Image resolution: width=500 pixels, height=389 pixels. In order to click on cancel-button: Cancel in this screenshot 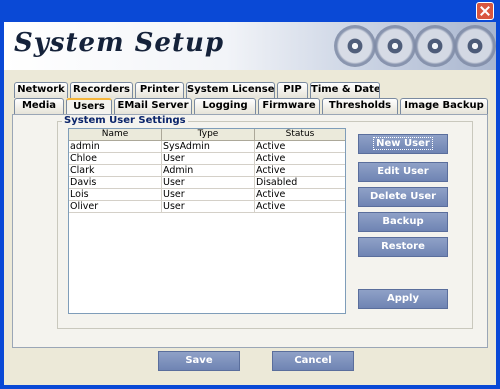, I will do `click(313, 361)`.